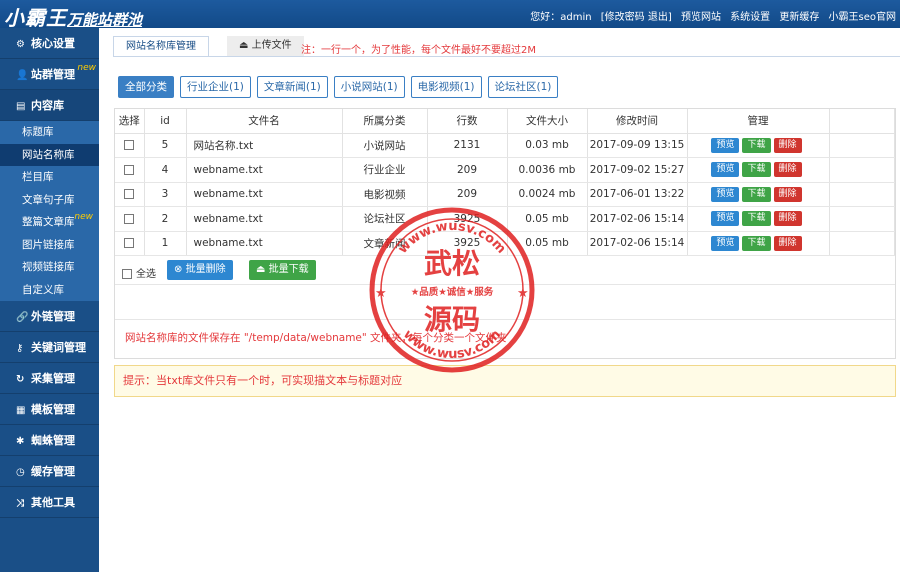 This screenshot has height=572, width=900. I want to click on filter-novel: 小说网站(1), so click(369, 87).